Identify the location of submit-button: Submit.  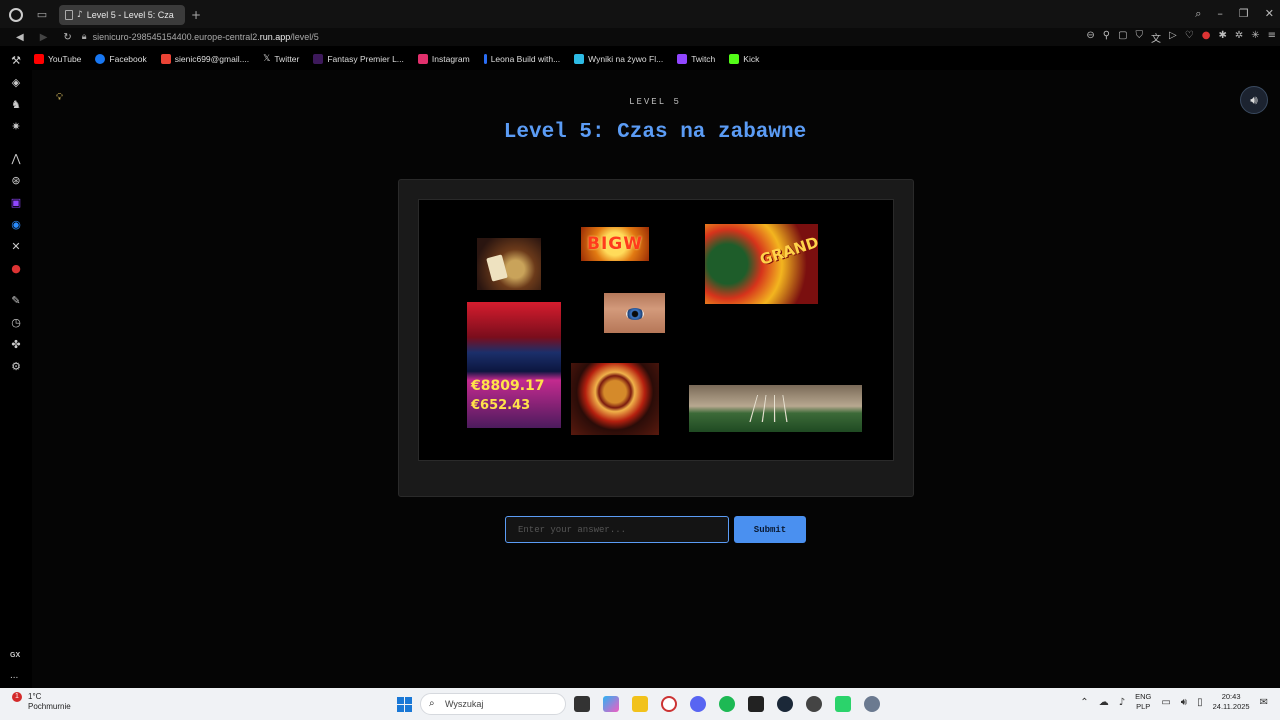
(770, 529).